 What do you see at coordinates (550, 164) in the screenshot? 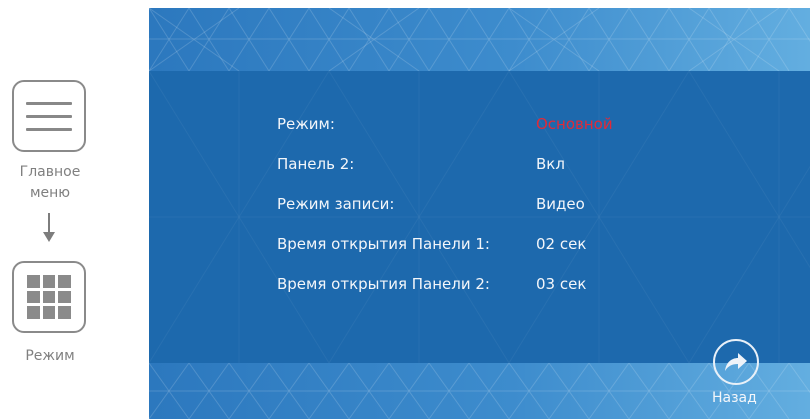
I see `setting-value: Вкл` at bounding box center [550, 164].